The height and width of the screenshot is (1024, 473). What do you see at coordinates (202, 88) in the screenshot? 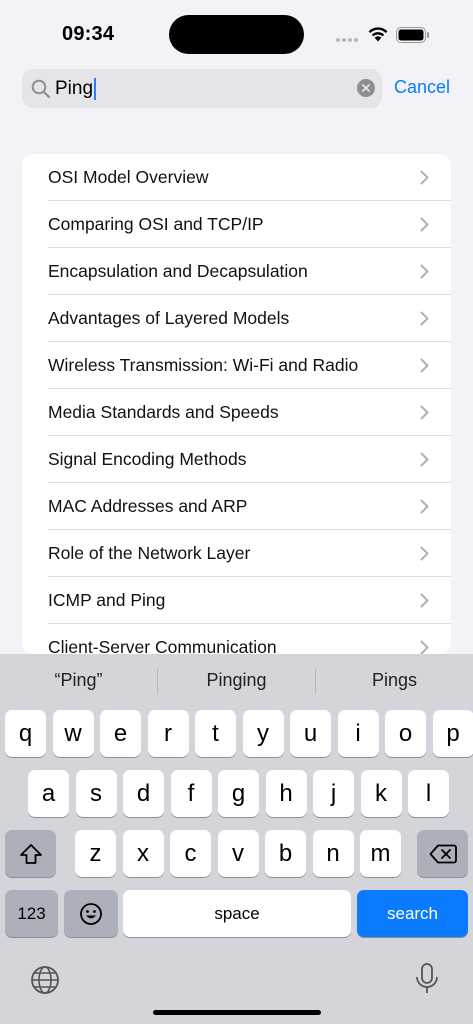
I see `search-field: Ping` at bounding box center [202, 88].